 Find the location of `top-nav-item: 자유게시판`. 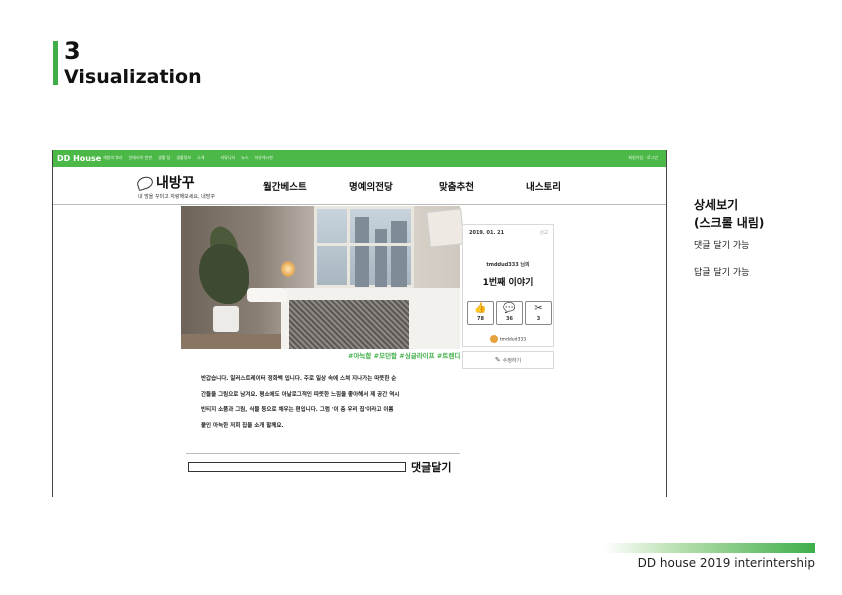

top-nav-item: 자유게시판 is located at coordinates (264, 158).